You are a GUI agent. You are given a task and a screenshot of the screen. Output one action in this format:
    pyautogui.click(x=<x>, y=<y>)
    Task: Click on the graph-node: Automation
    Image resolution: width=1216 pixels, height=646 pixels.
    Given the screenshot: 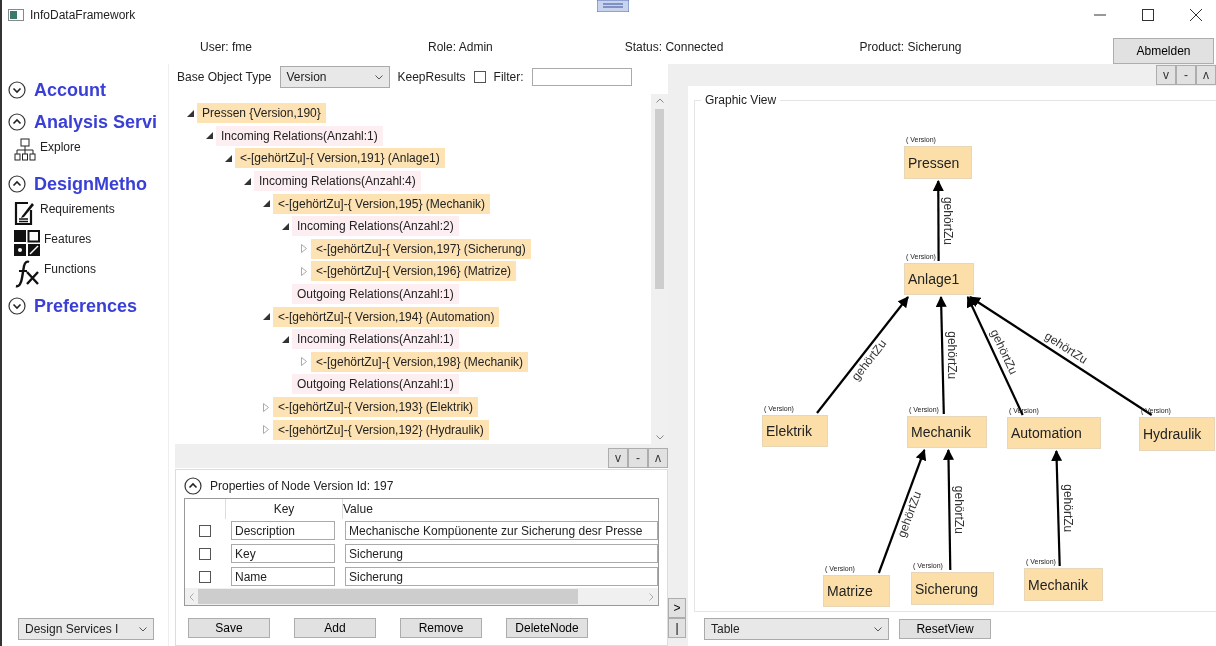 What is the action you would take?
    pyautogui.click(x=1054, y=433)
    